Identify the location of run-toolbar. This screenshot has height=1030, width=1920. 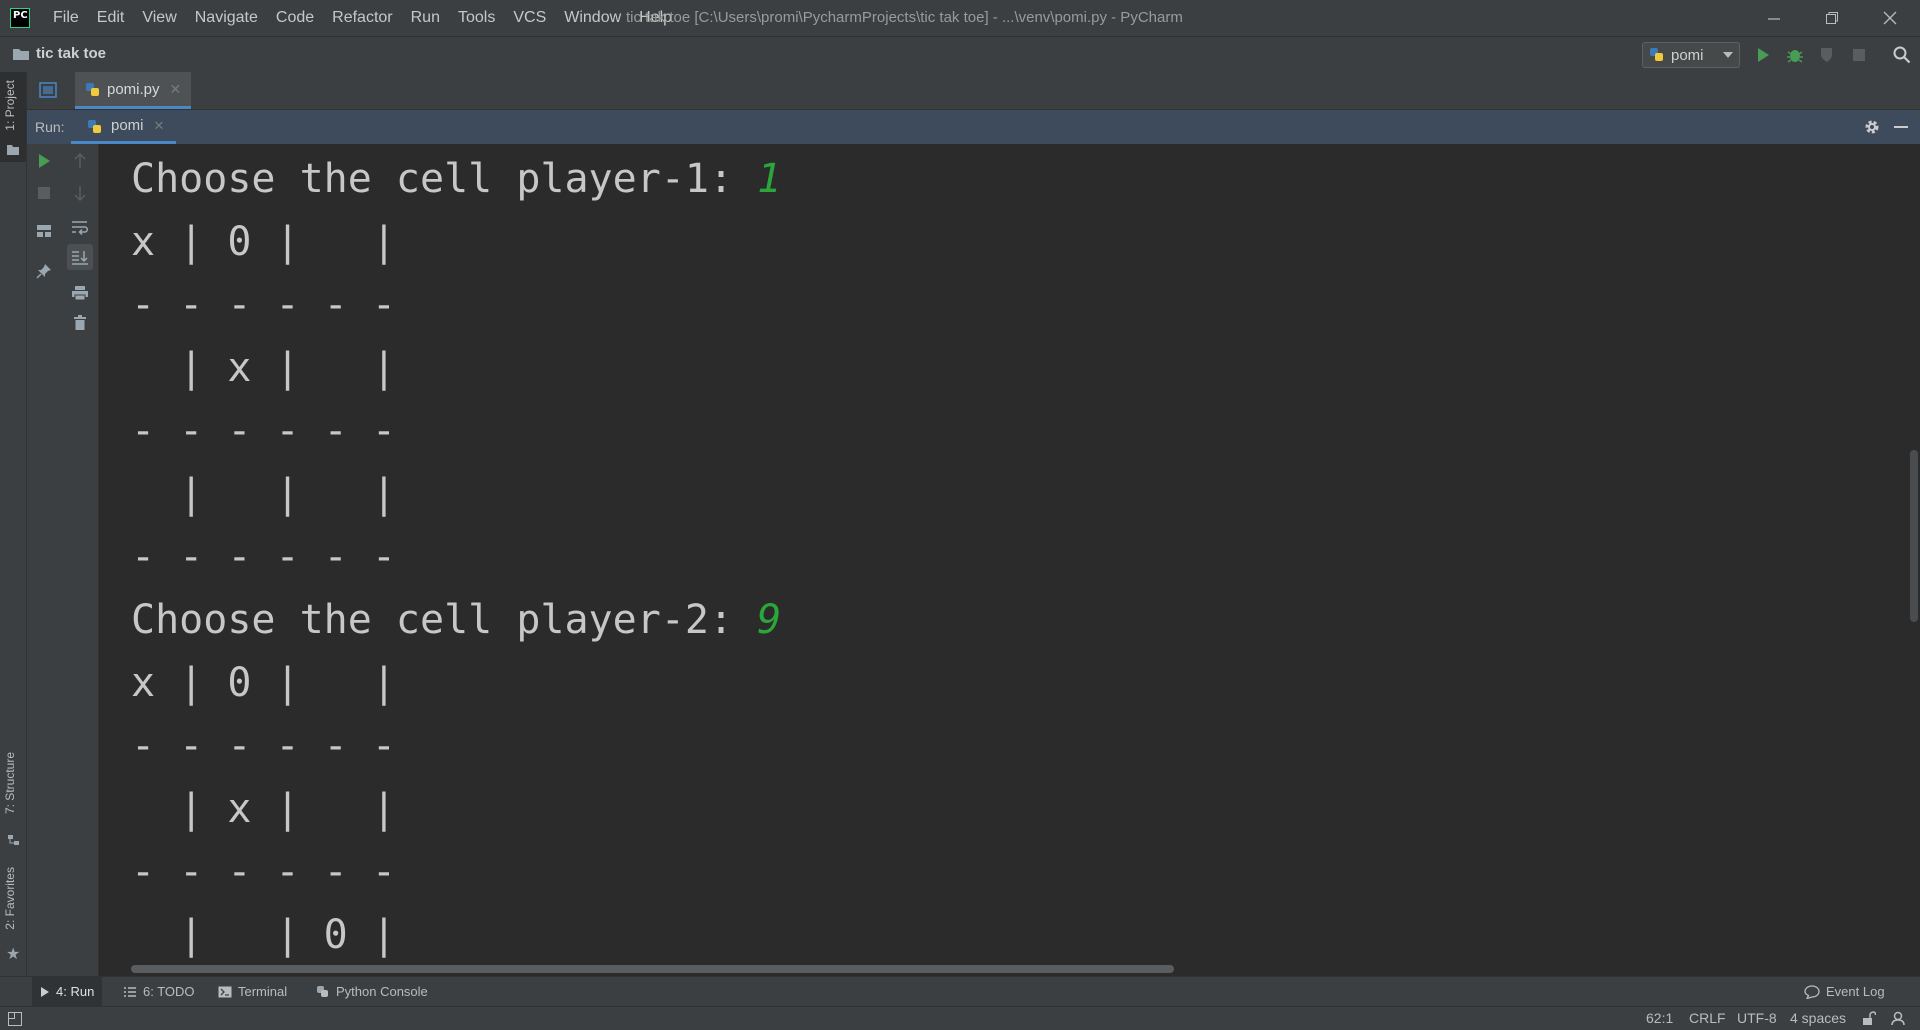
(63, 560).